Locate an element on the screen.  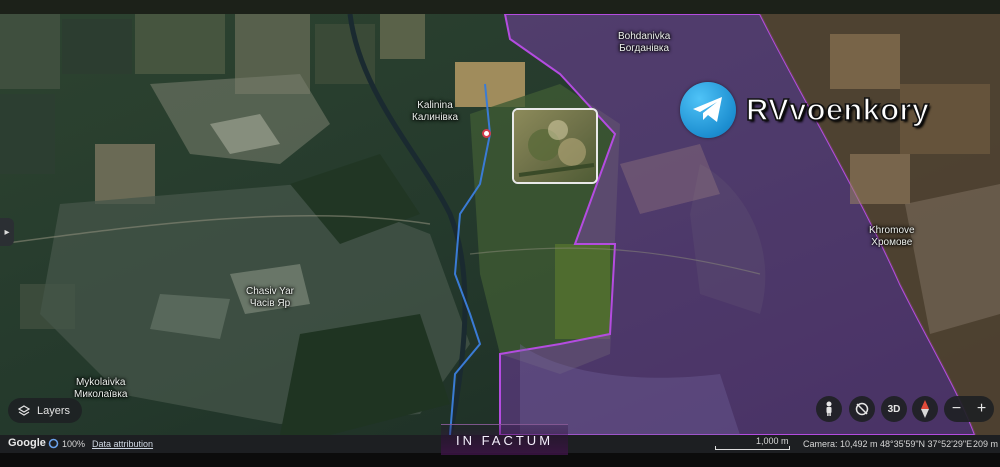
top-strip is located at coordinates (500, 7).